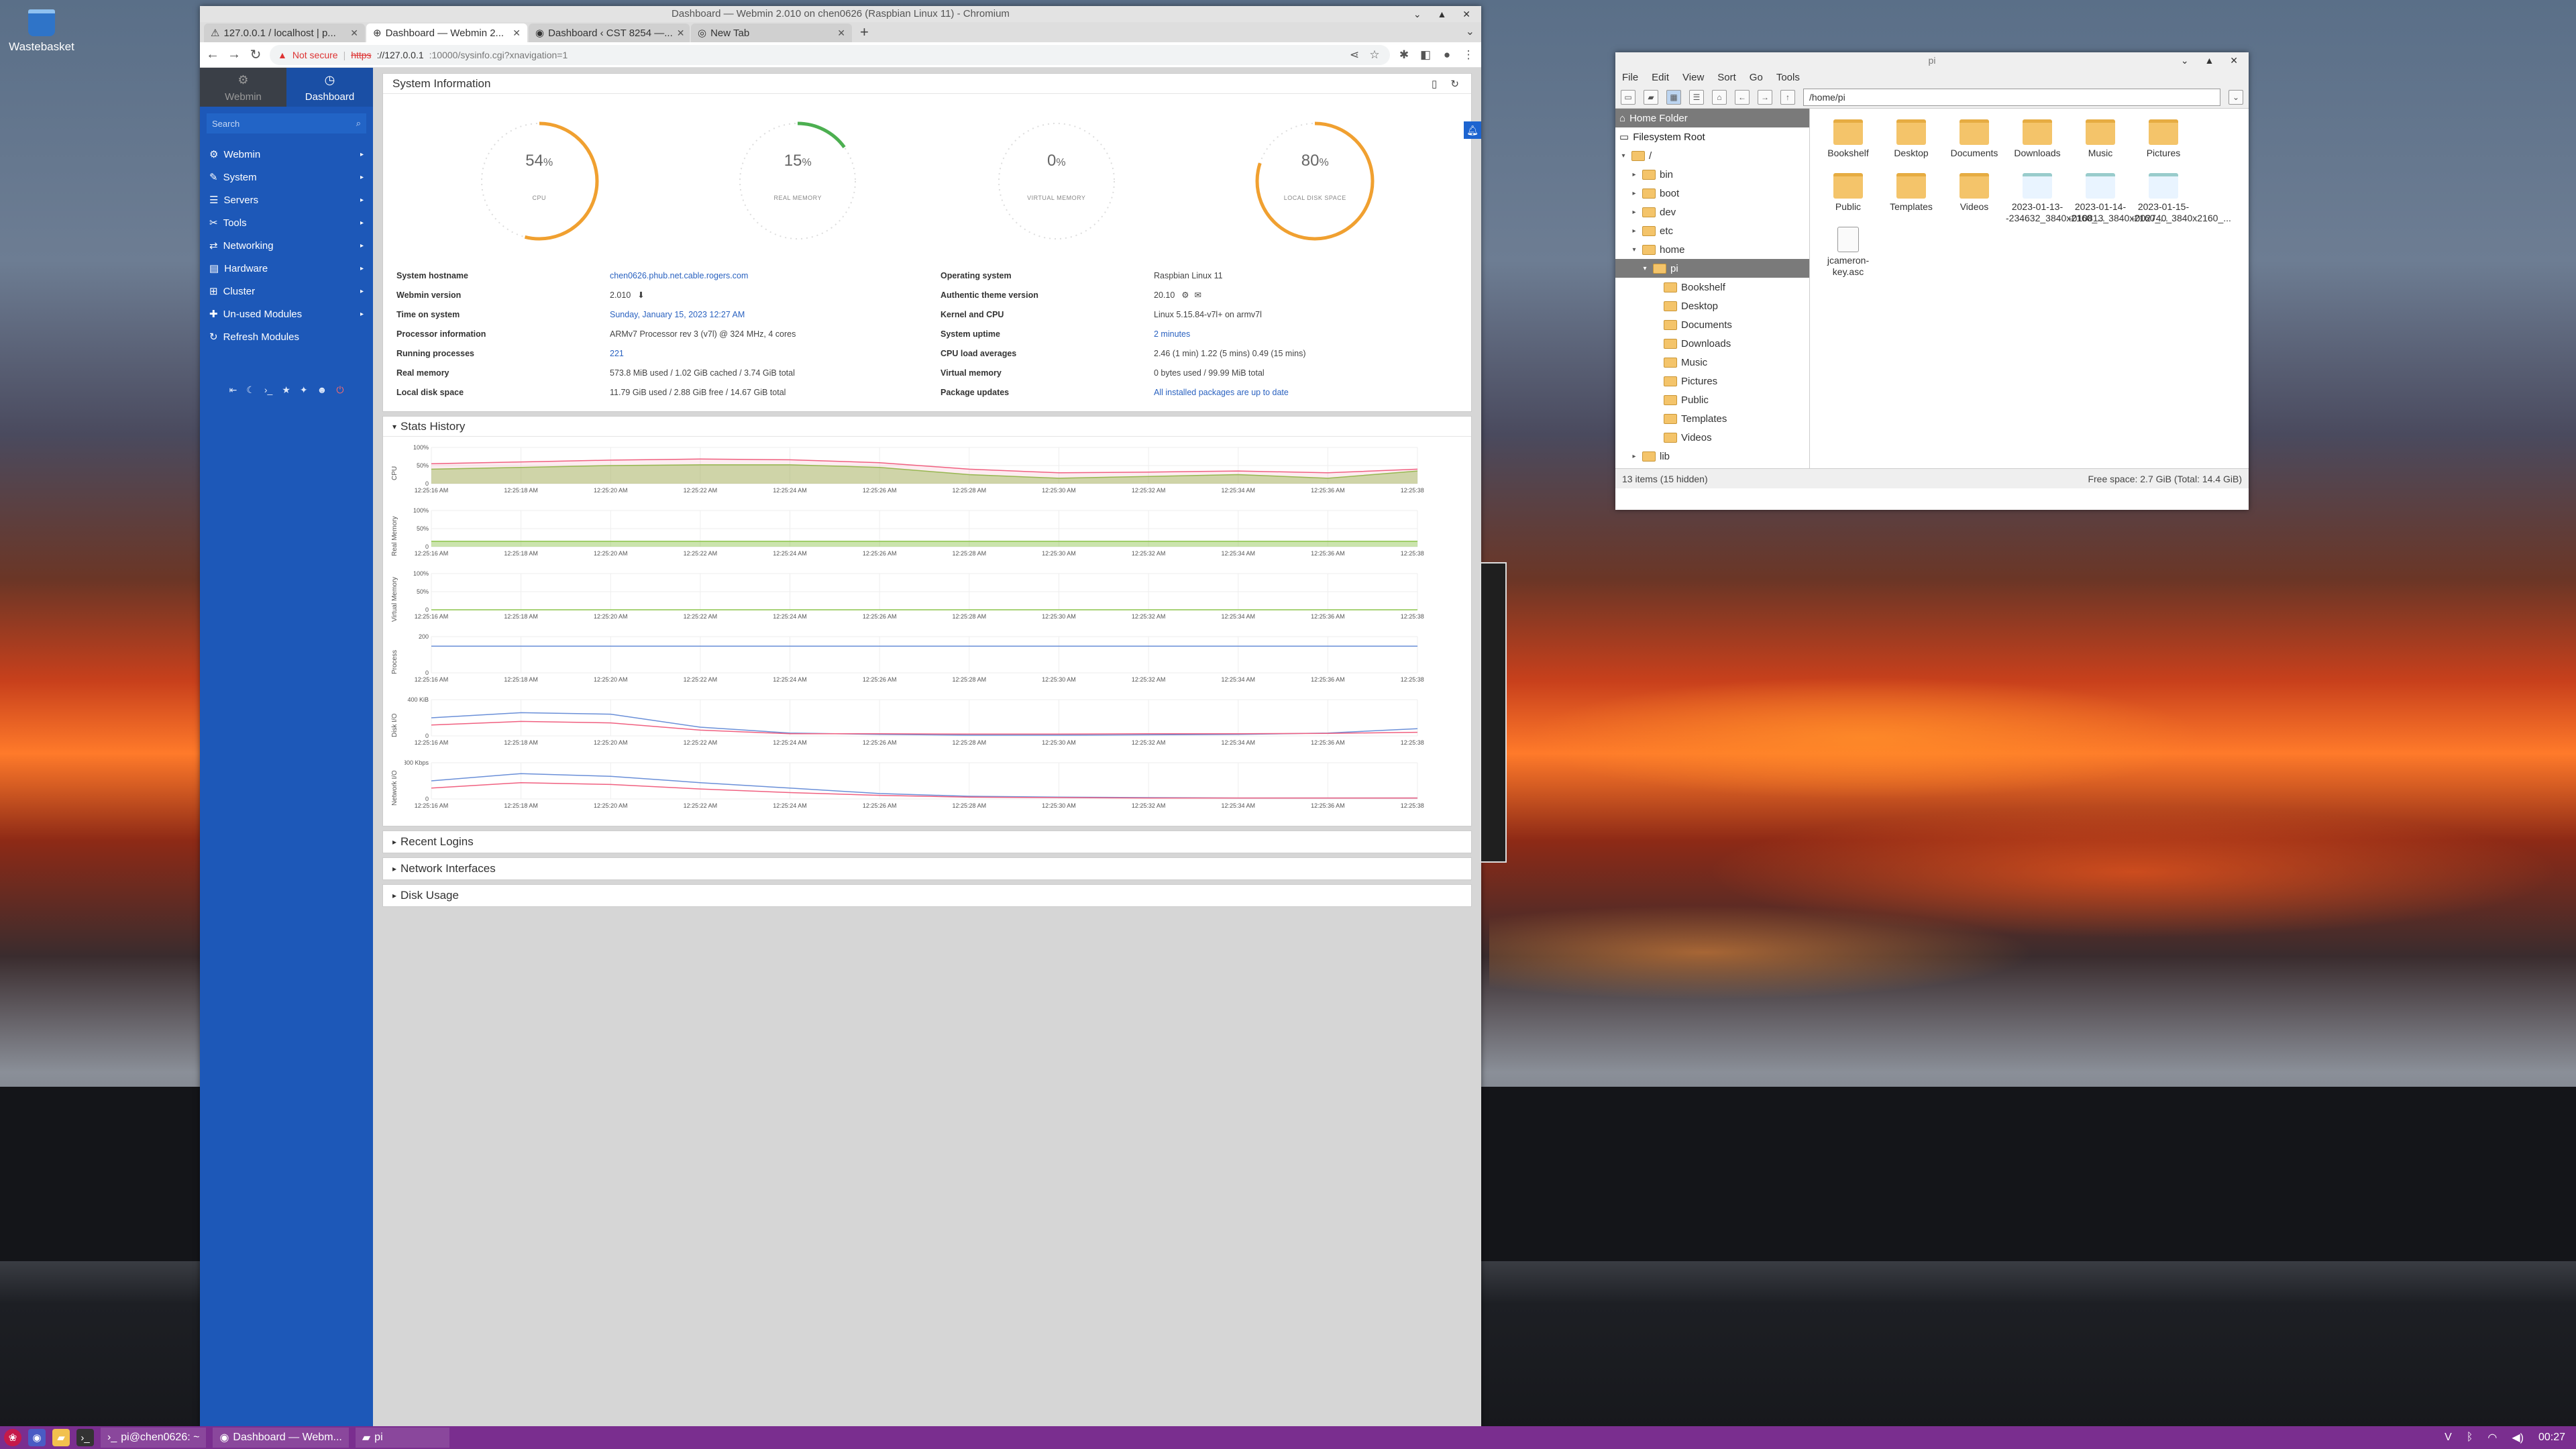 The height and width of the screenshot is (1449, 2576). What do you see at coordinates (927, 841) in the screenshot?
I see `recent-logins-section: ▸ Recent Logins` at bounding box center [927, 841].